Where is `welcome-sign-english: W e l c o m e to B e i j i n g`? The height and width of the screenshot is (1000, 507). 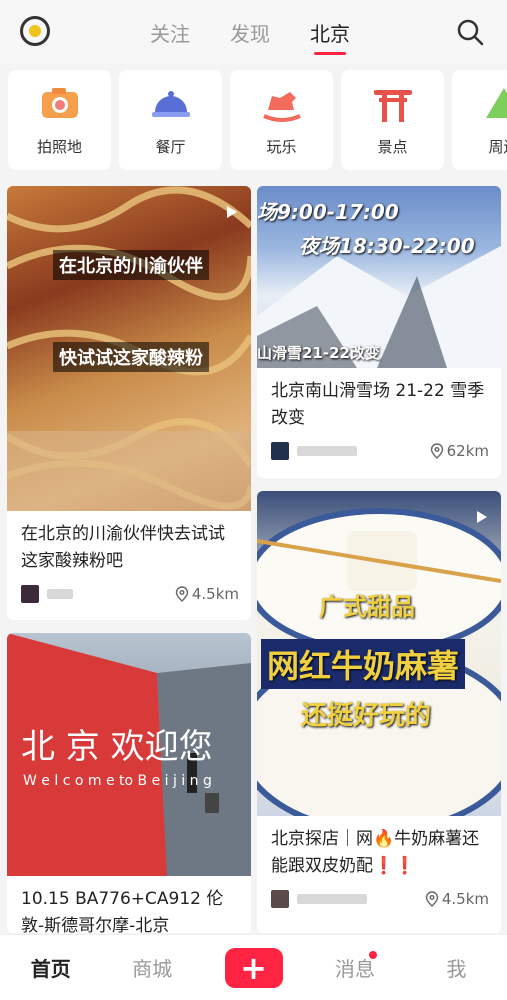 welcome-sign-english: W e l c o m e to B e i j i n g is located at coordinates (117, 781).